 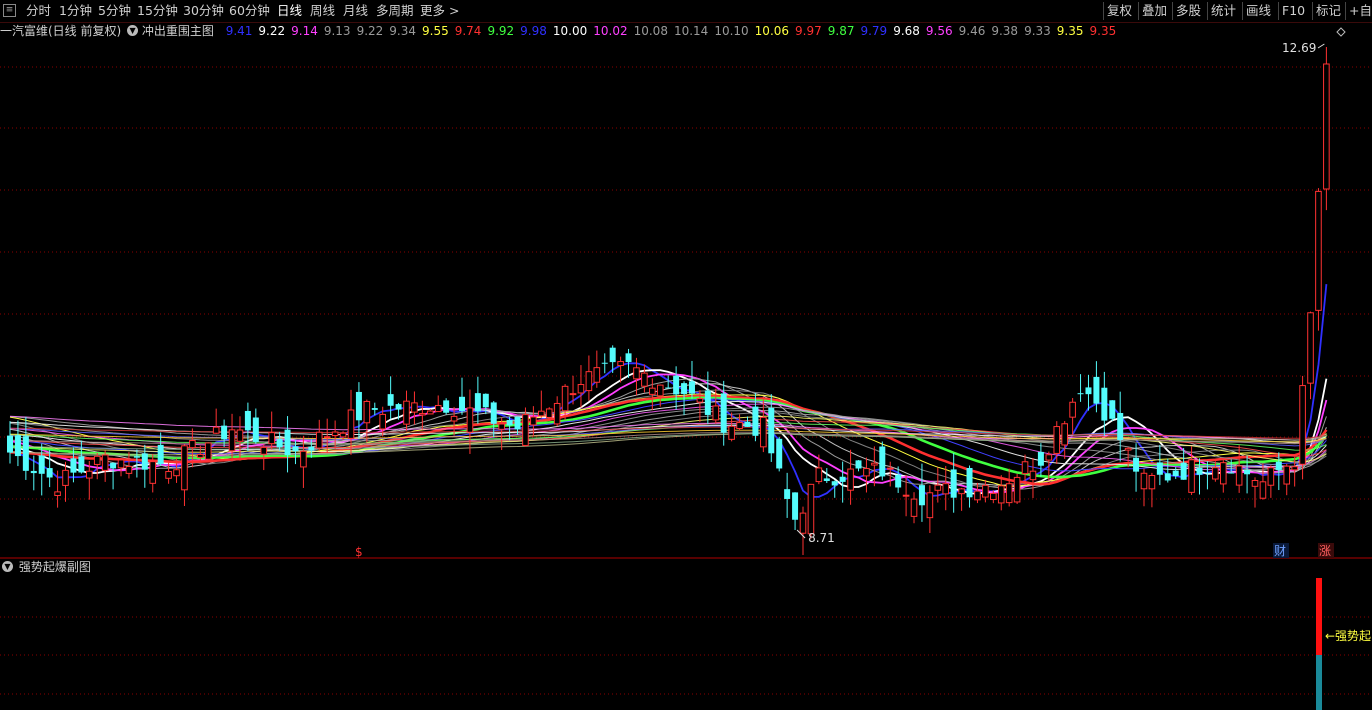 What do you see at coordinates (1189, 11) in the screenshot?
I see `tool-button-2: 多股` at bounding box center [1189, 11].